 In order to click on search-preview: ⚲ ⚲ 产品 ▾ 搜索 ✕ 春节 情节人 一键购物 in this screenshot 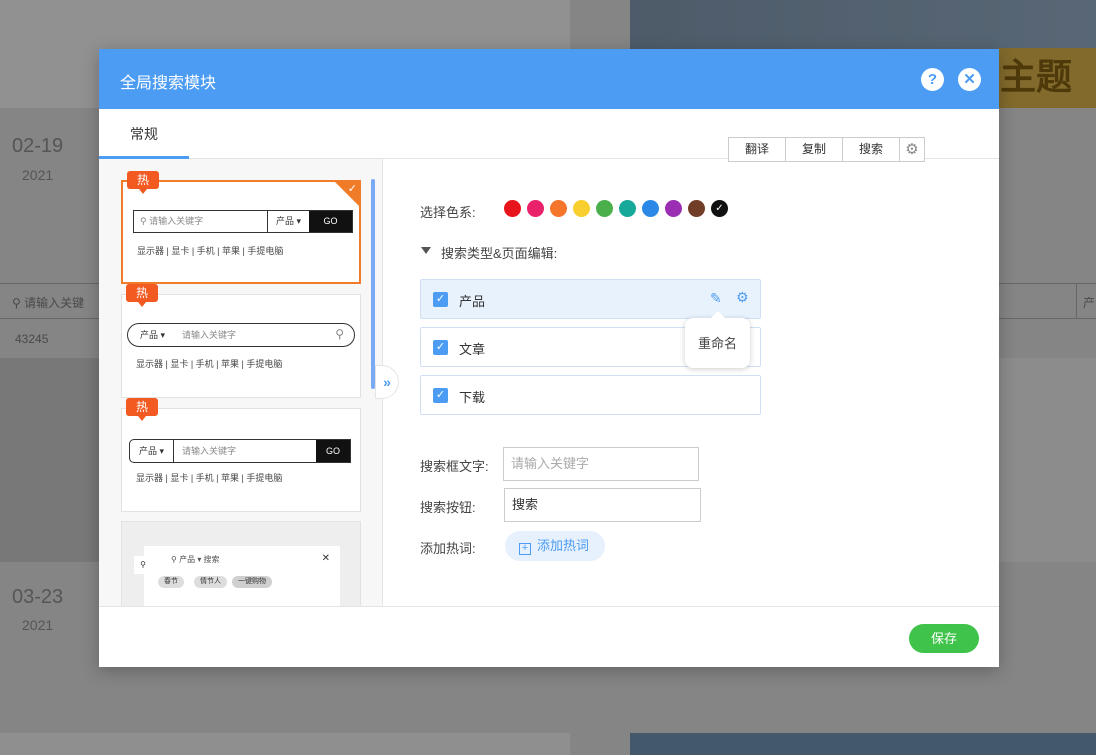, I will do `click(237, 576)`.